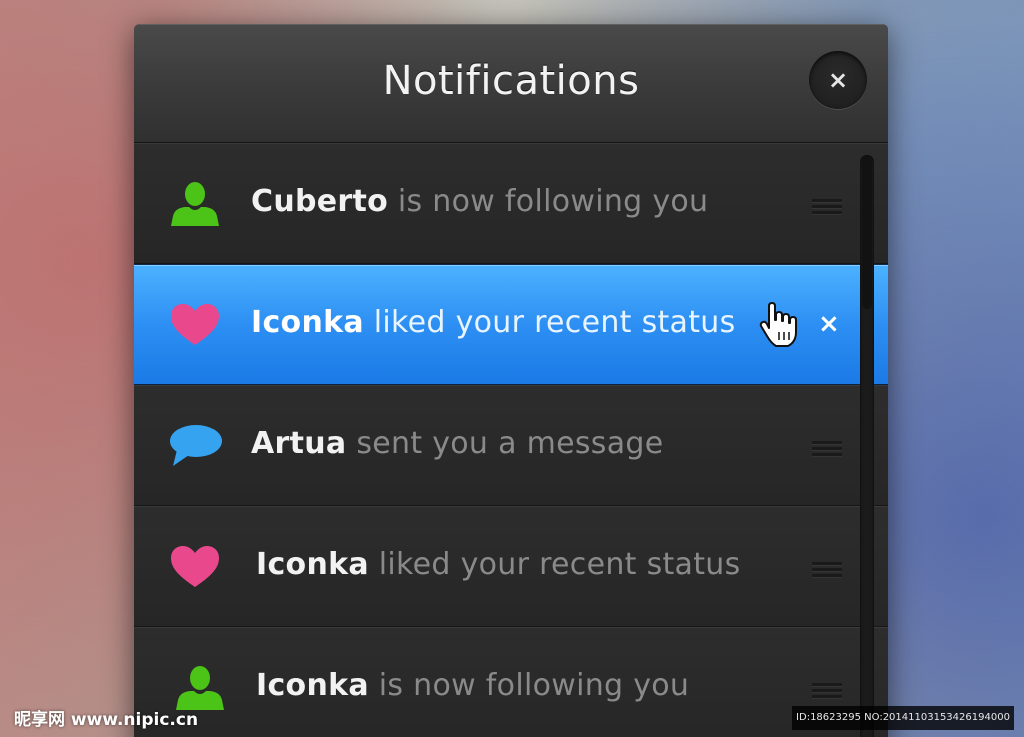 This screenshot has width=1024, height=737. What do you see at coordinates (196, 445) in the screenshot?
I see `speech-bubble-icon` at bounding box center [196, 445].